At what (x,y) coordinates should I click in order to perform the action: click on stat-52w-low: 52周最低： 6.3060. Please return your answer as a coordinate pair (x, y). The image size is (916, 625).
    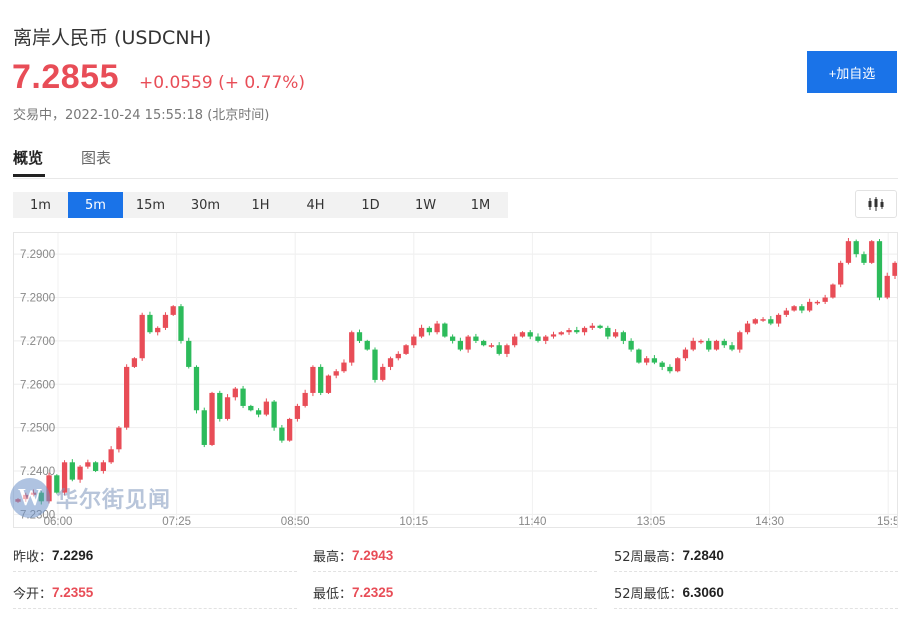
    Looking at the image, I should click on (756, 593).